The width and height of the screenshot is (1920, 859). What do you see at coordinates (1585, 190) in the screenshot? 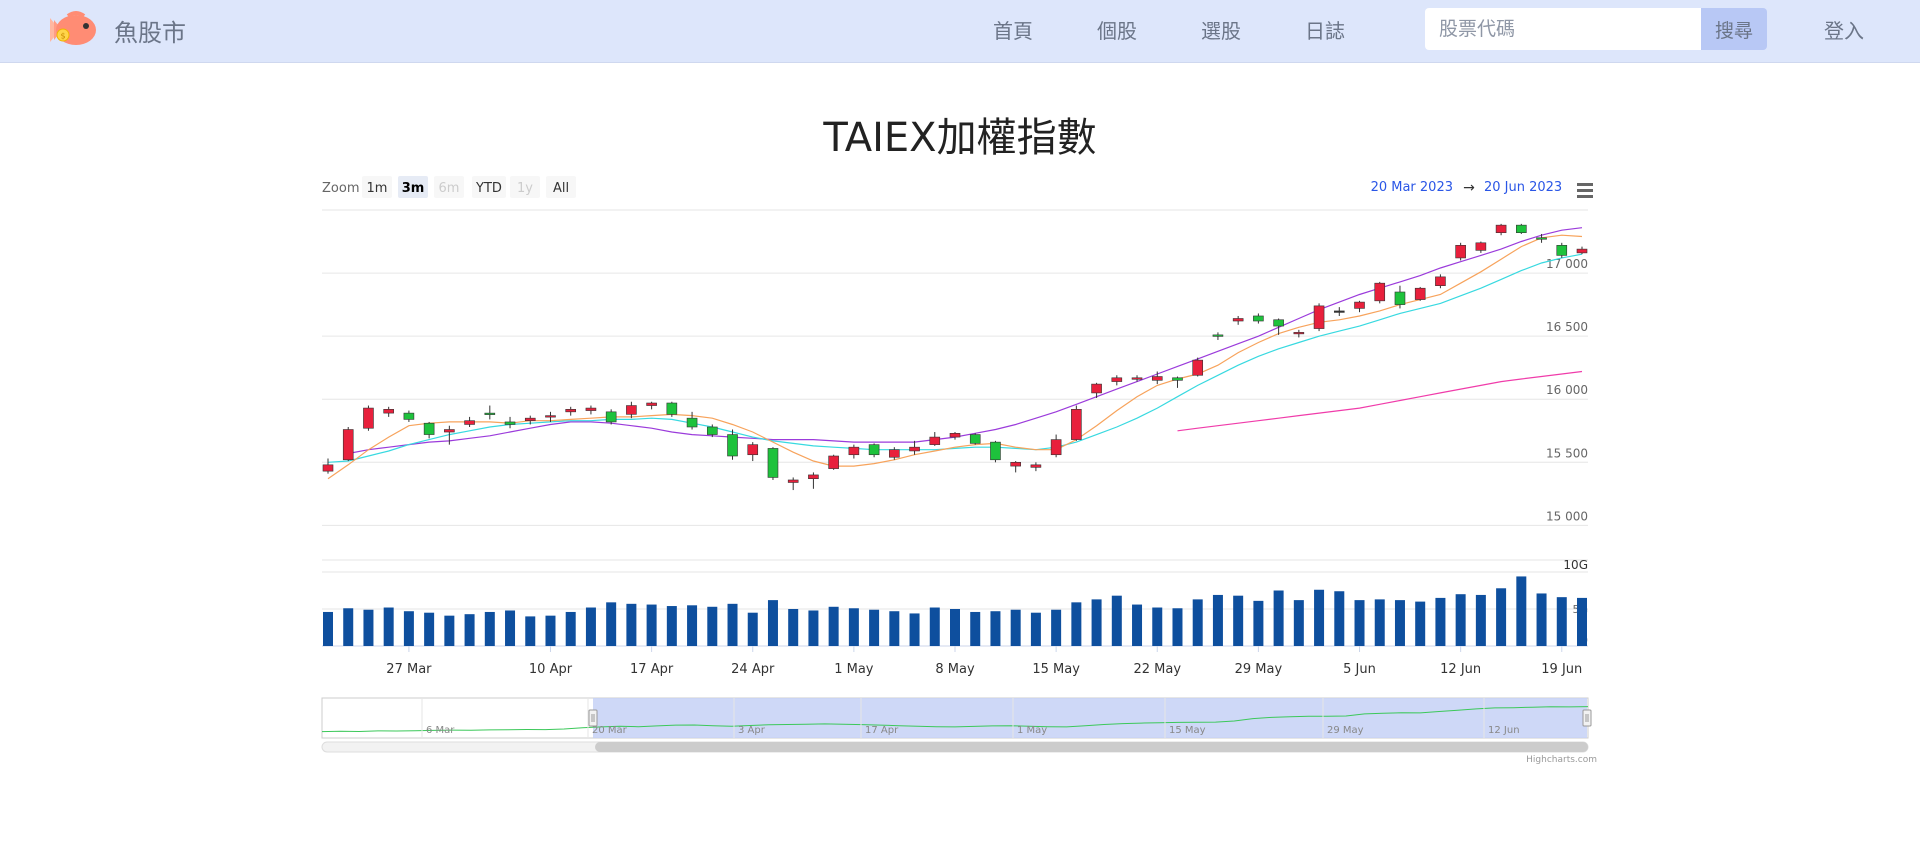
I see `export-menu-icon` at bounding box center [1585, 190].